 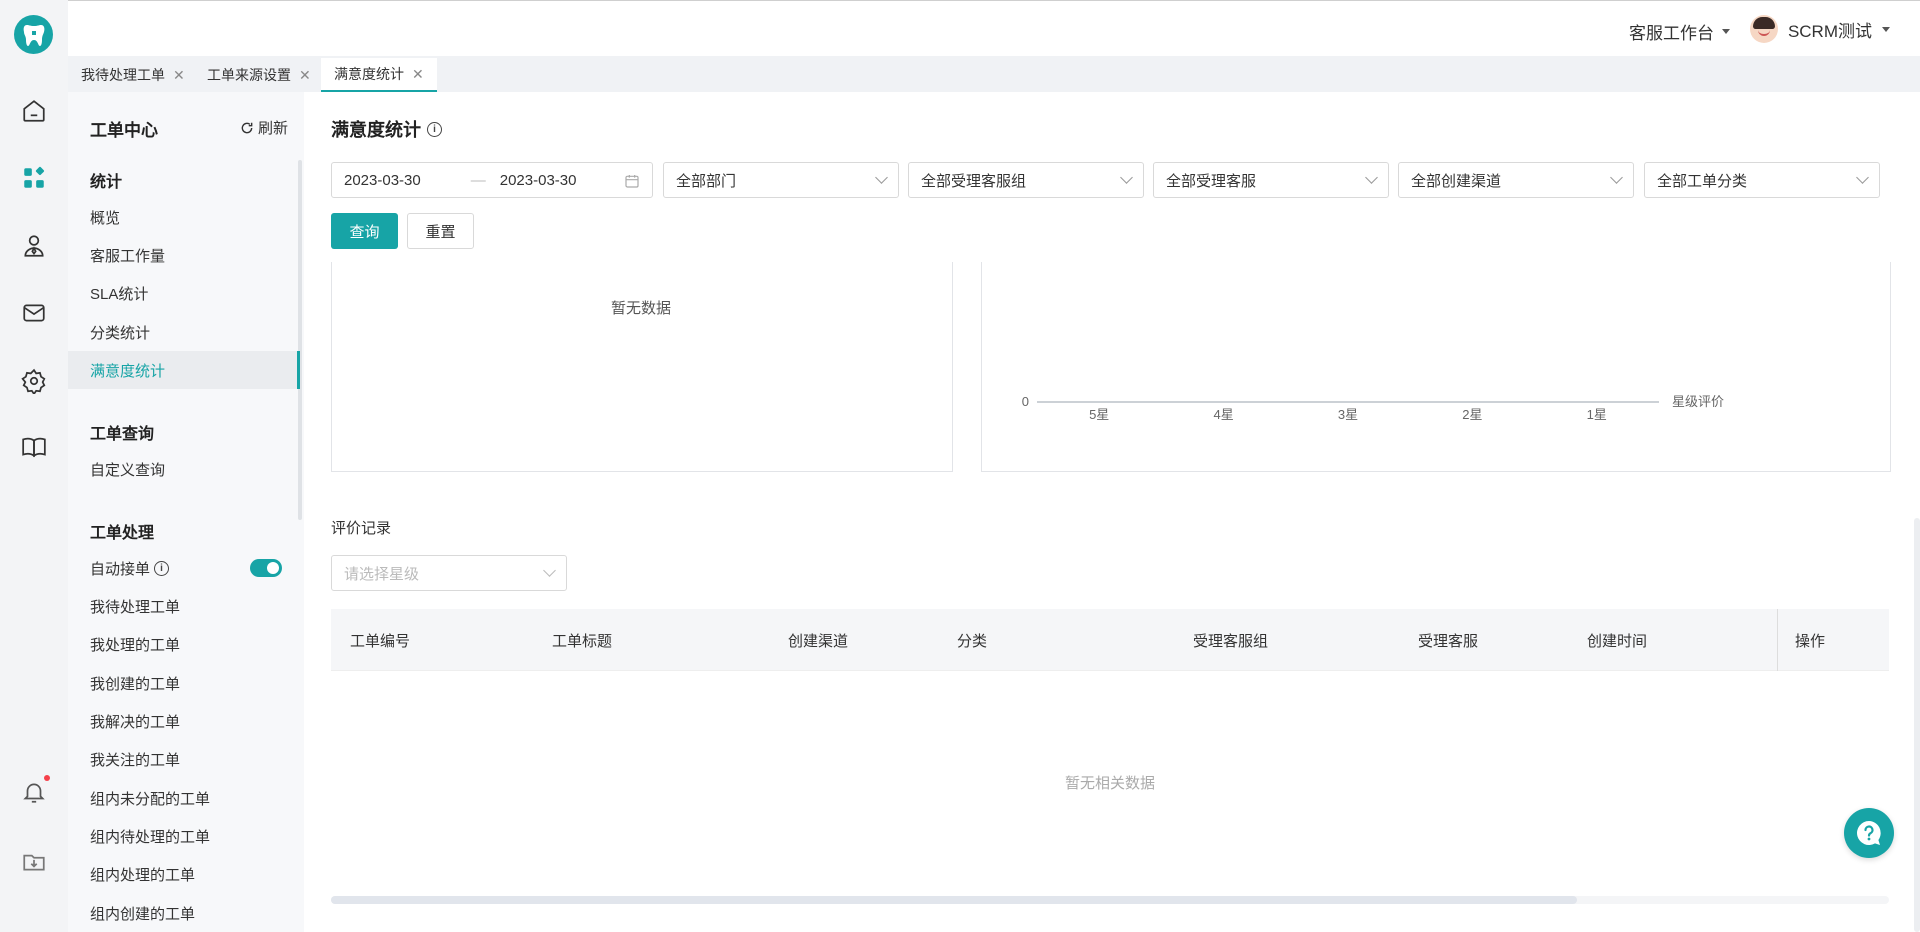 What do you see at coordinates (34, 246) in the screenshot?
I see `customer-icon` at bounding box center [34, 246].